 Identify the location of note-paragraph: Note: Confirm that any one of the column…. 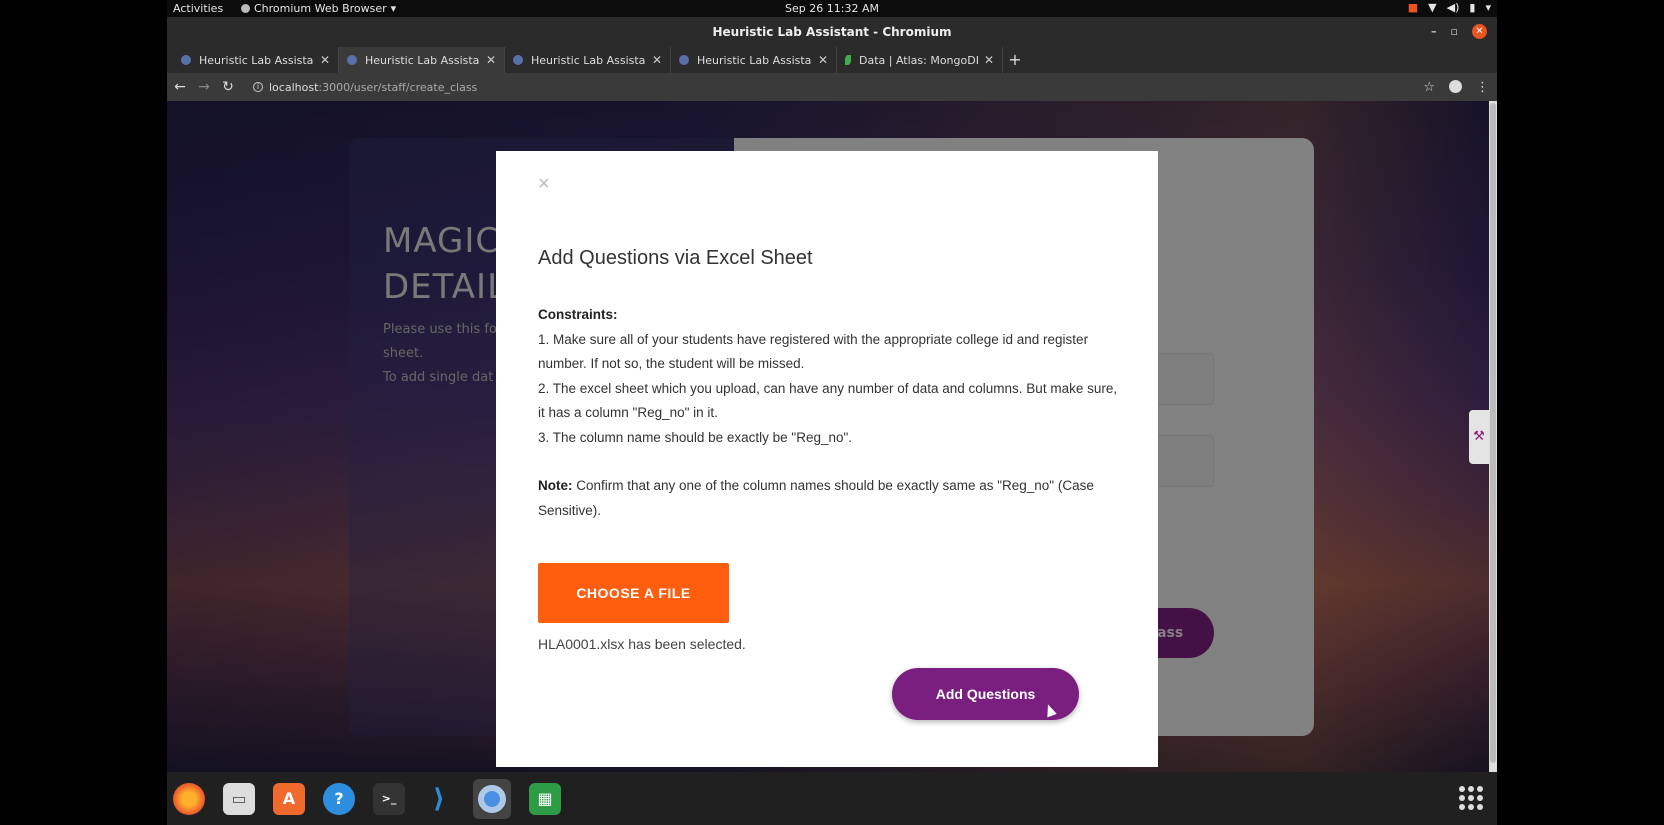
(828, 498).